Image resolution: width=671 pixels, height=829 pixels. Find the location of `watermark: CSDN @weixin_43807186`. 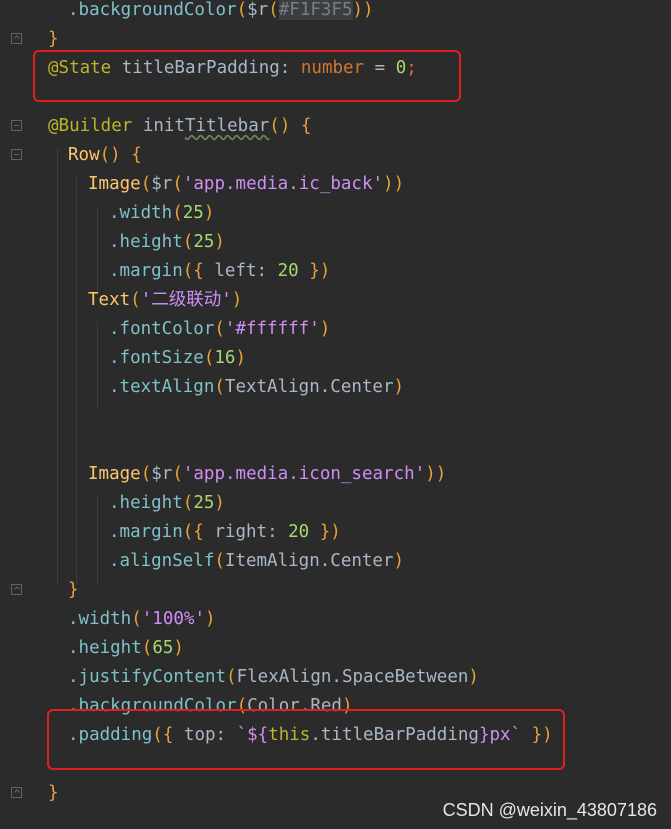

watermark: CSDN @weixin_43807186 is located at coordinates (549, 810).